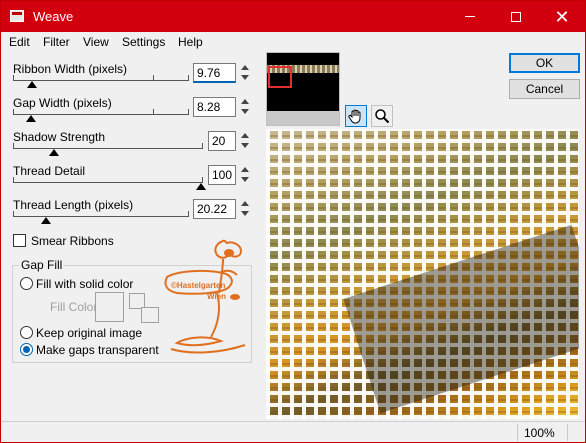  Describe the element at coordinates (293, 42) in the screenshot. I see `menu-bar: Edit Filter View Settings Help` at that location.